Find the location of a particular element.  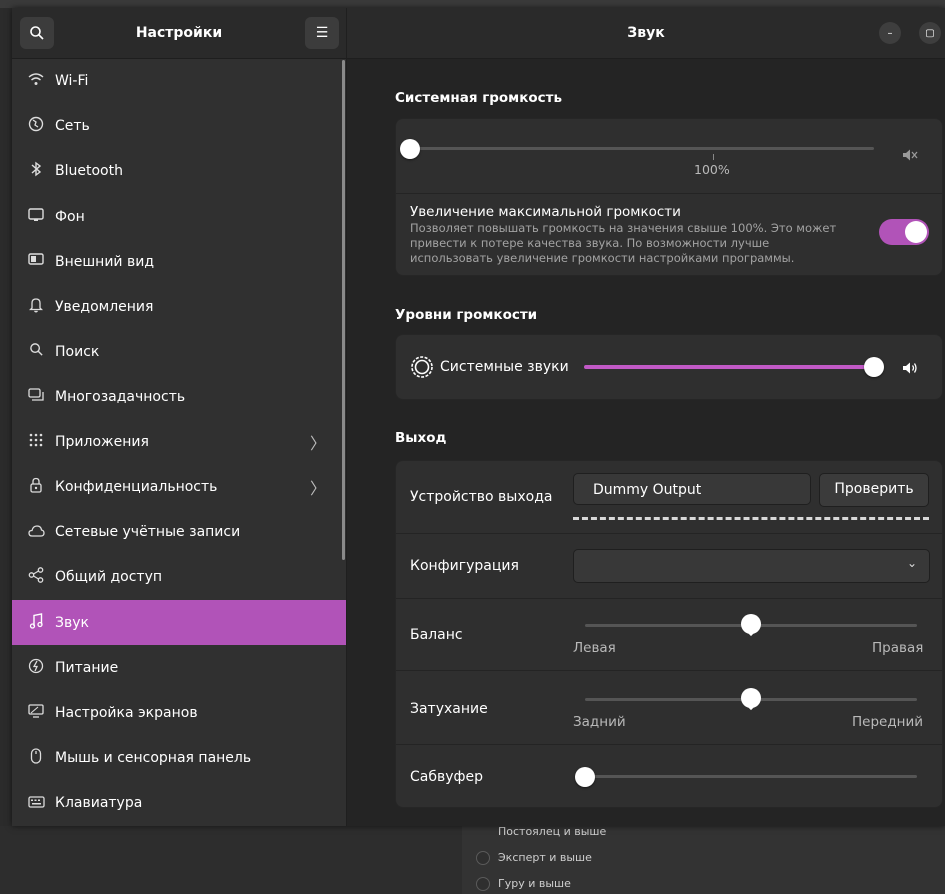

page-title: Звук is located at coordinates (646, 33).